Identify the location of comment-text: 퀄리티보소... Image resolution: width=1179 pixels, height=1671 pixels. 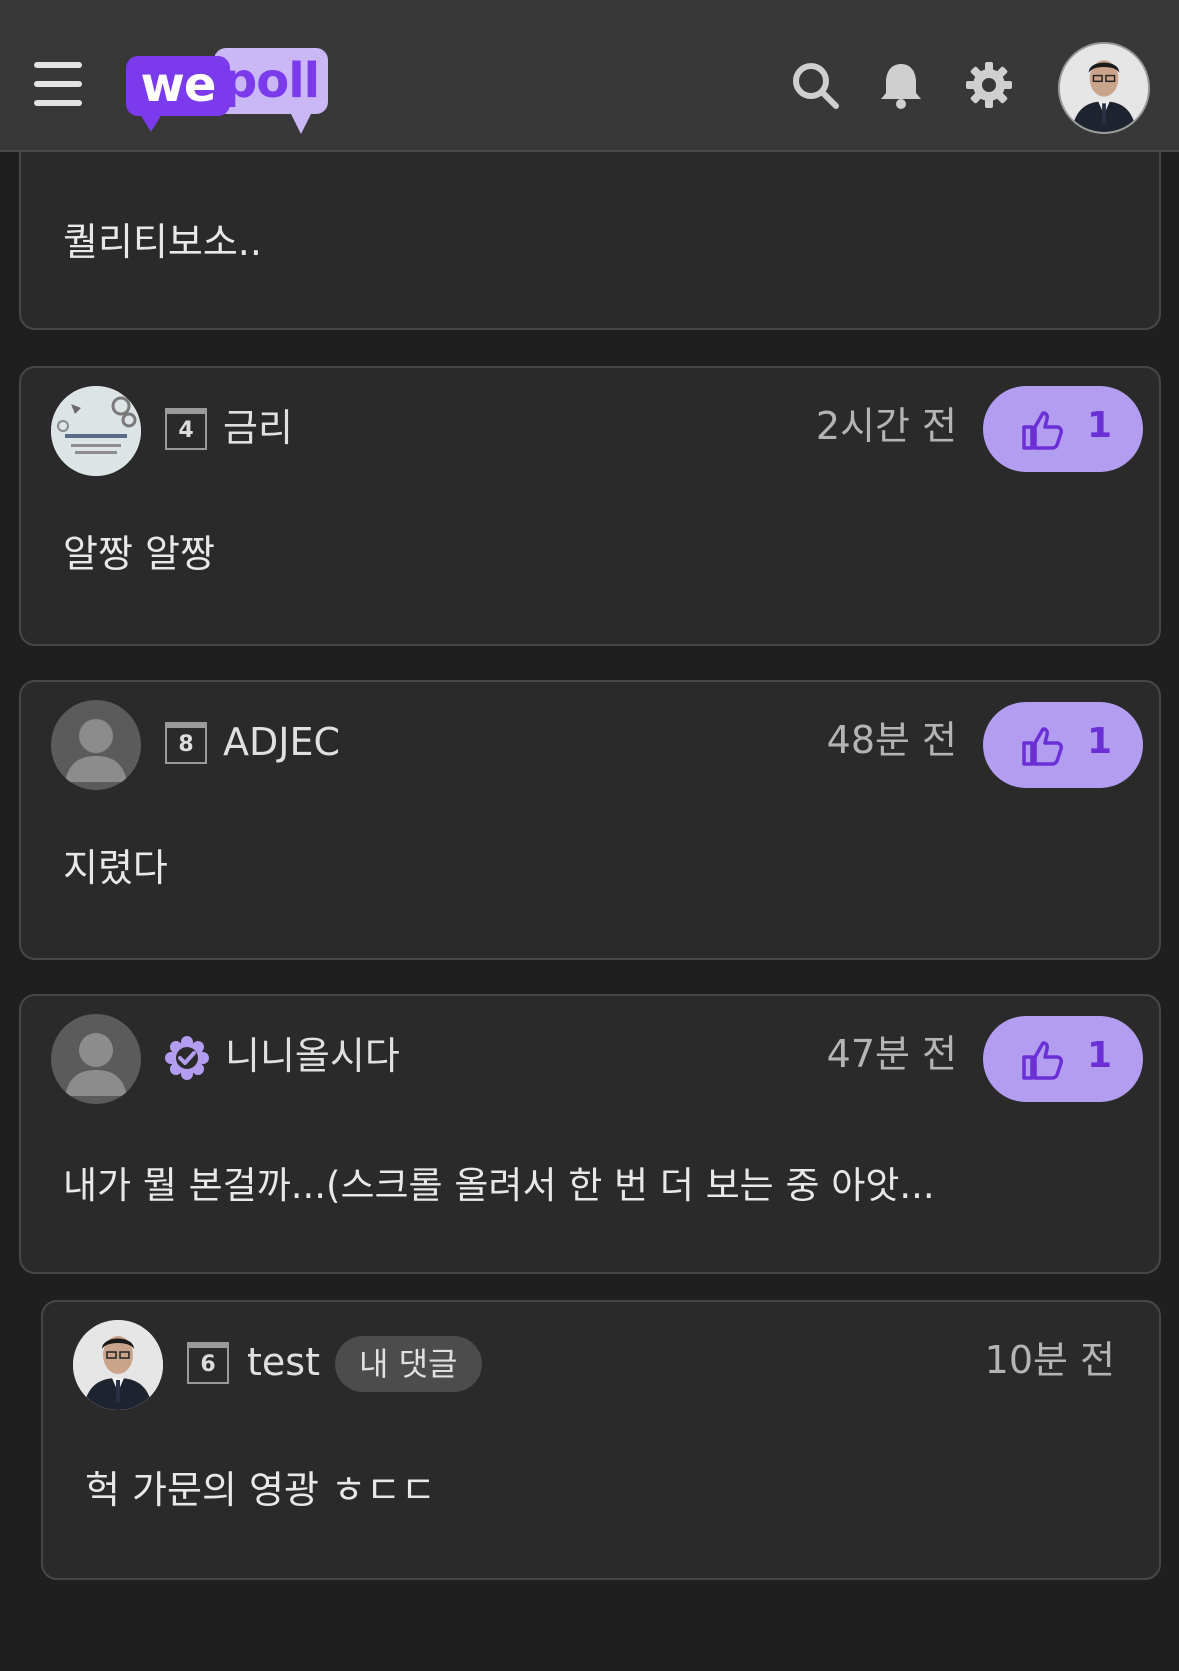
(162, 242).